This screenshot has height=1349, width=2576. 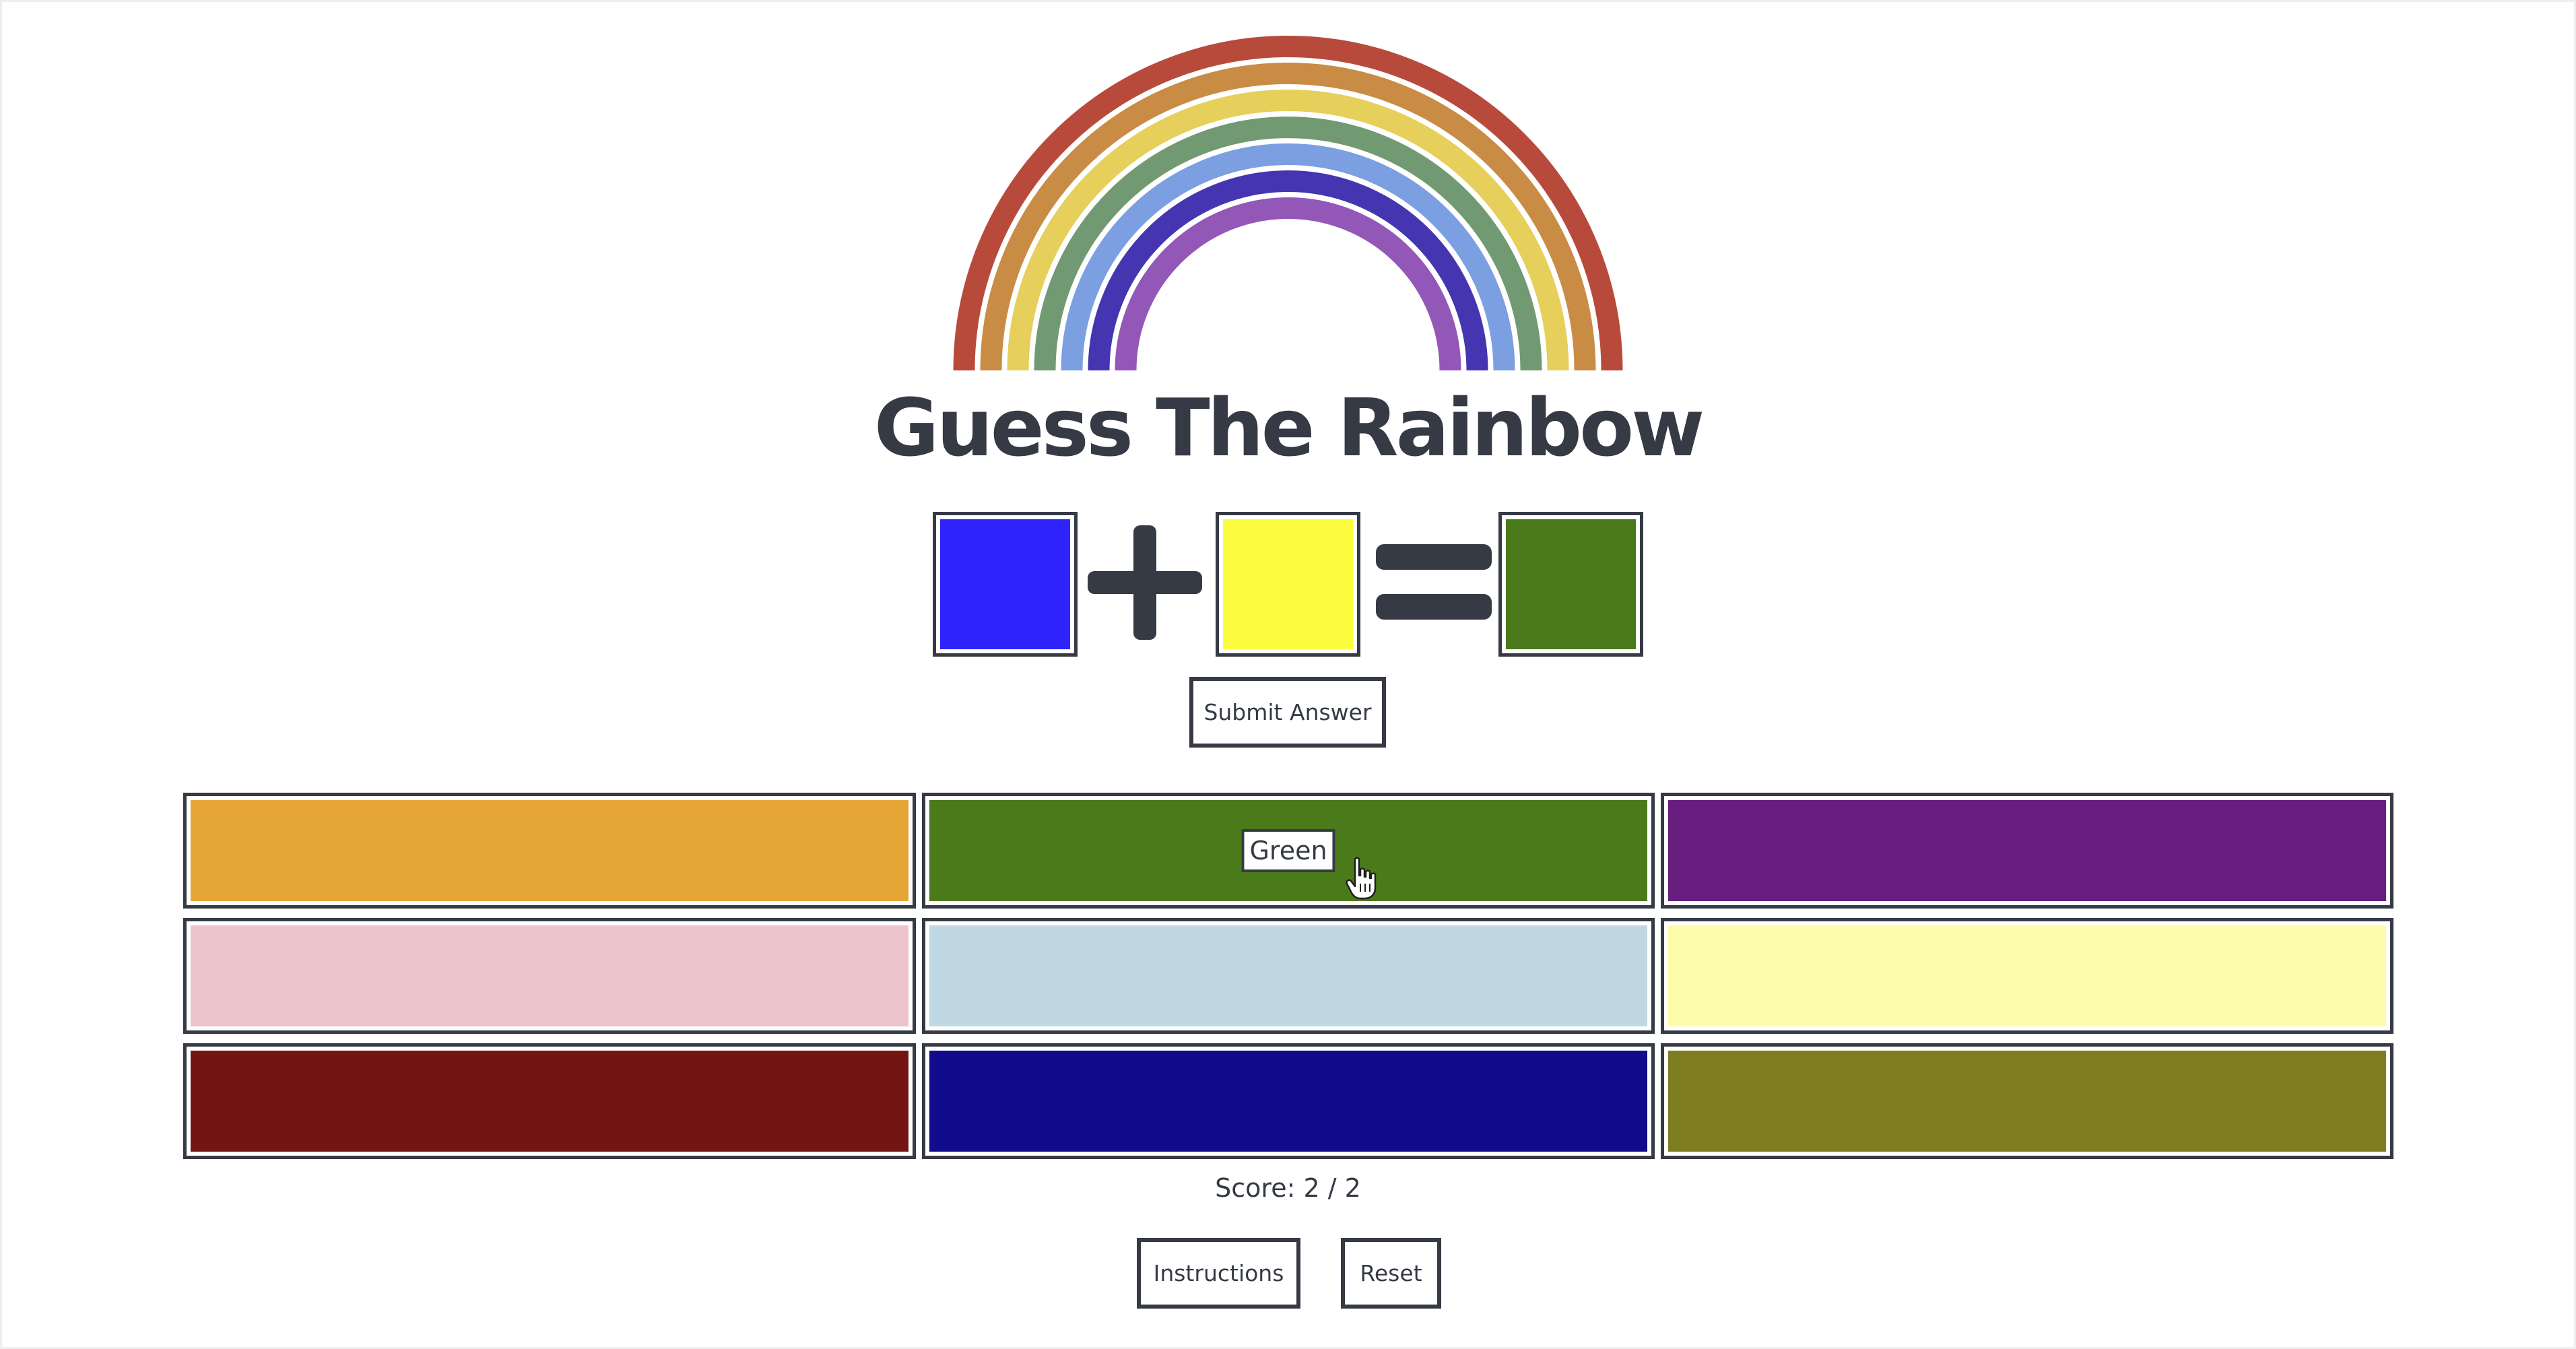 What do you see at coordinates (1289, 427) in the screenshot?
I see `page-title: Guess The Rainbow` at bounding box center [1289, 427].